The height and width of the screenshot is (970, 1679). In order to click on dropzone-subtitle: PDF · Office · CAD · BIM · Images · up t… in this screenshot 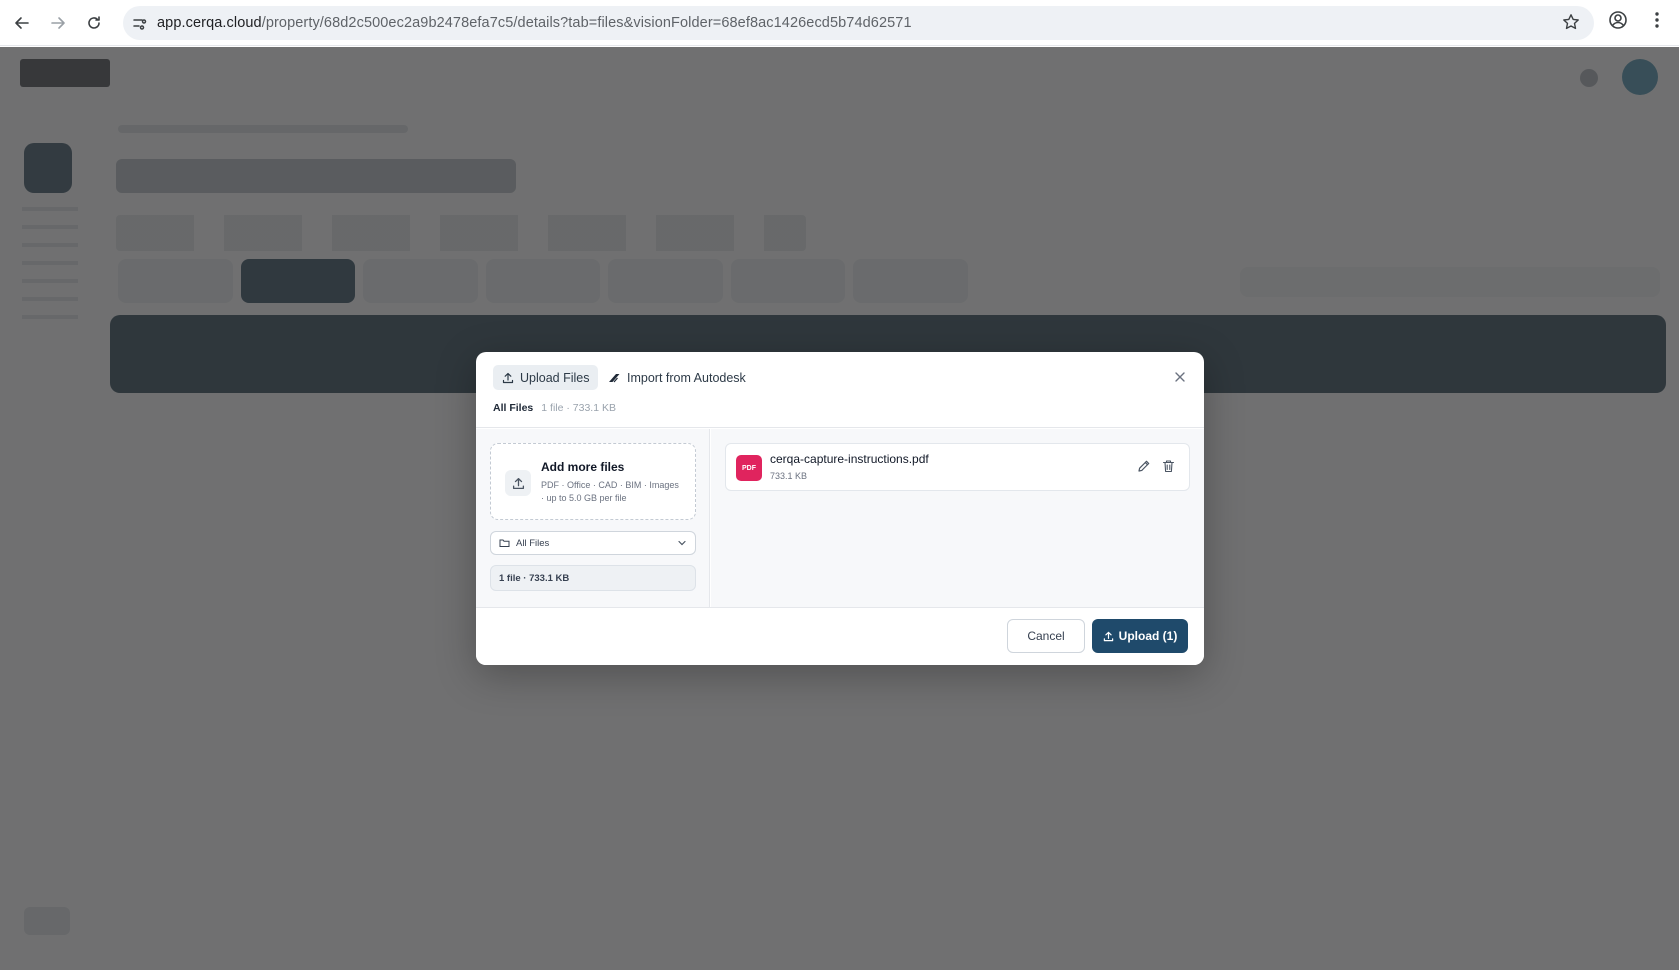, I will do `click(610, 491)`.